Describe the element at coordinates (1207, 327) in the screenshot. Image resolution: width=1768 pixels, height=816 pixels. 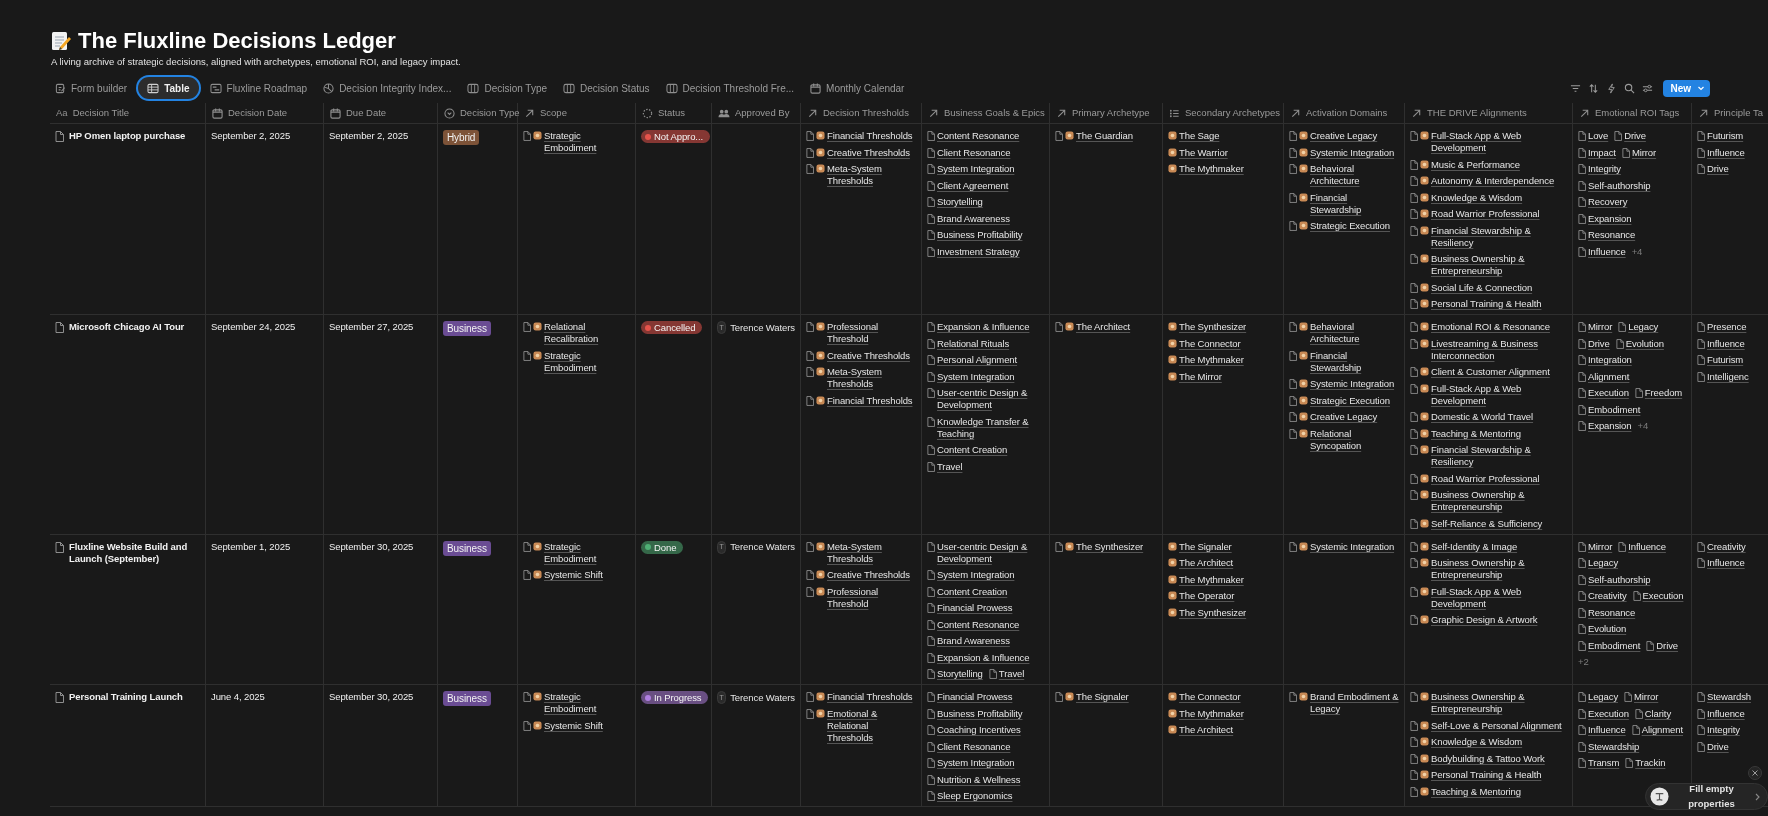
I see `relation-link: The Synthesizer` at that location.